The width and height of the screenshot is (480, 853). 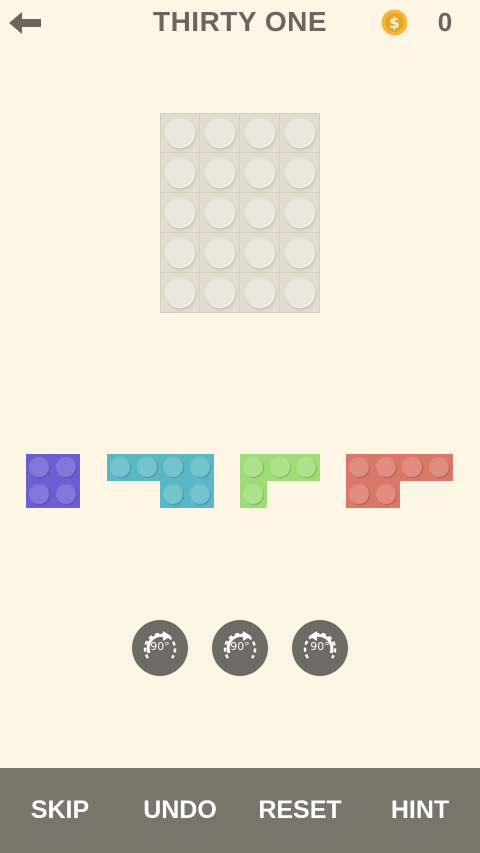 I want to click on skip-button: SKIP, so click(x=60, y=810).